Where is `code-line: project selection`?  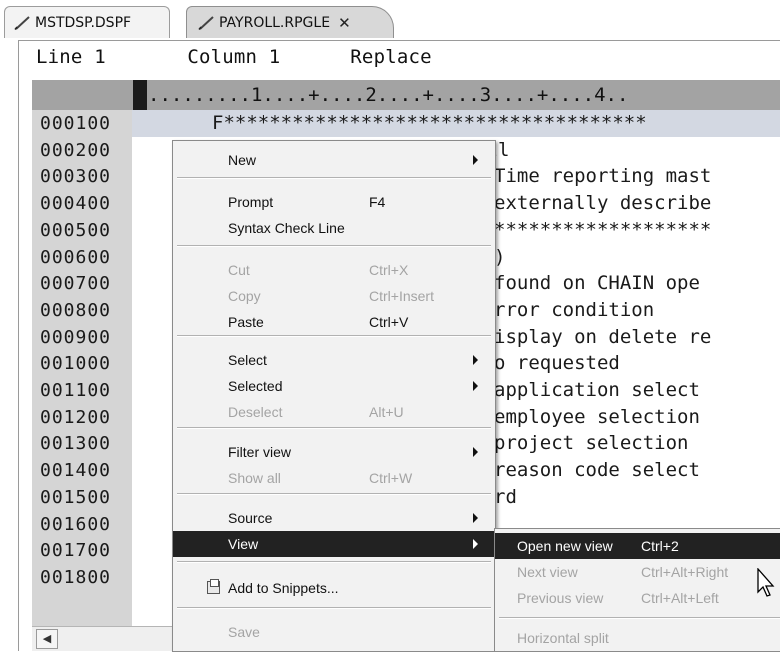 code-line: project selection is located at coordinates (591, 443).